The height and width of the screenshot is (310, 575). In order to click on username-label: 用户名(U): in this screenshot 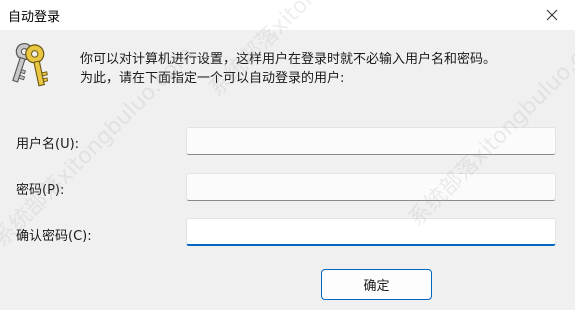, I will do `click(48, 144)`.